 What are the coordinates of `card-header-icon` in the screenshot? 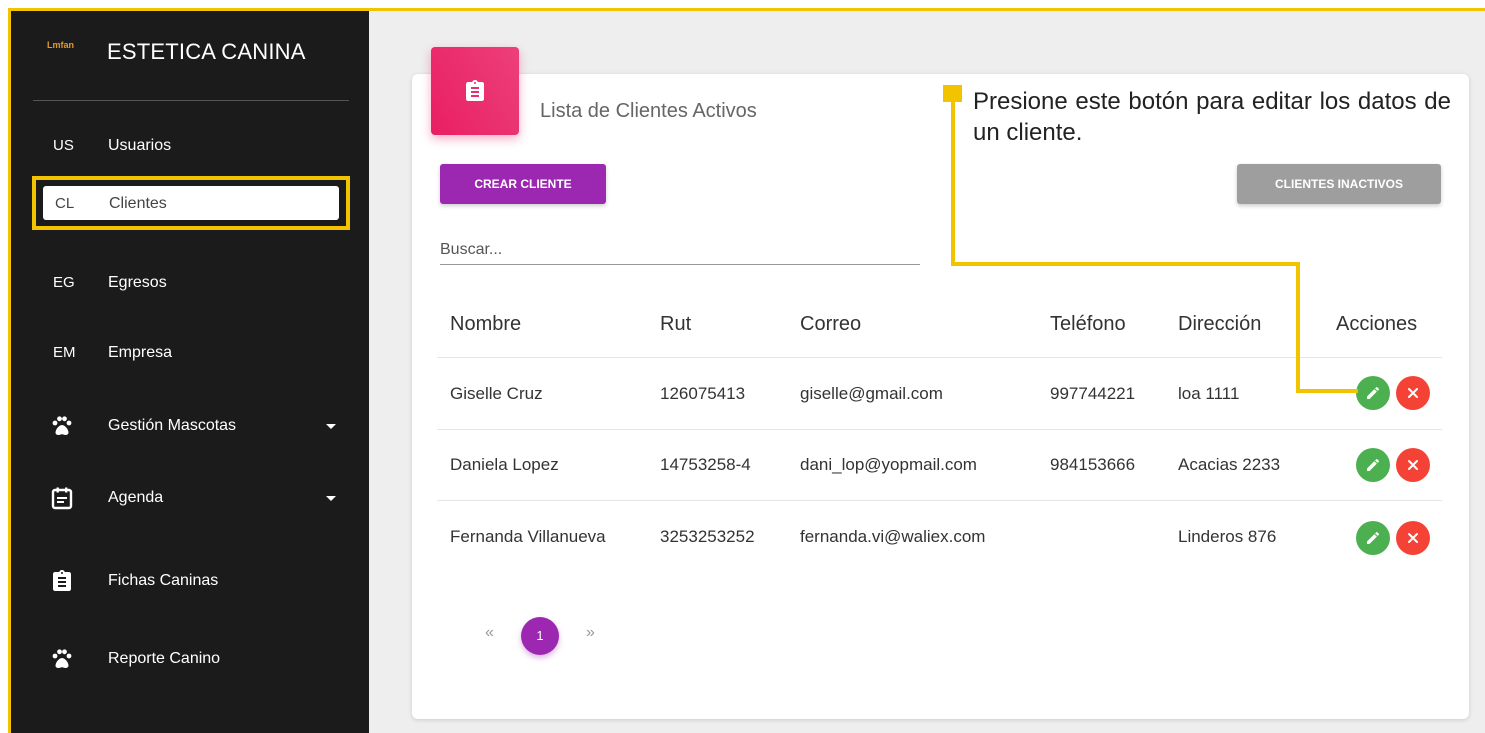 It's located at (475, 91).